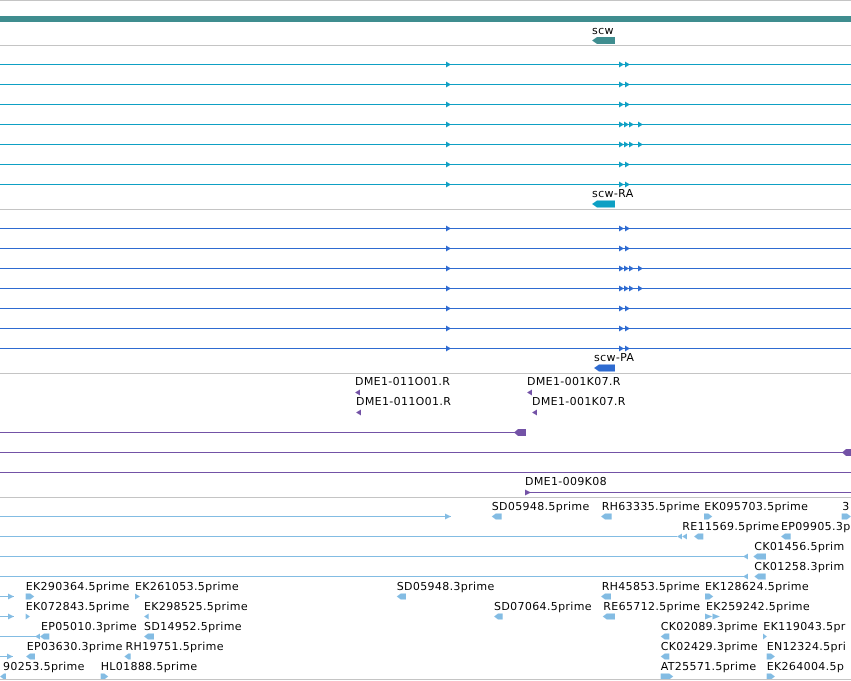 This screenshot has width=851, height=681. Describe the element at coordinates (74, 646) in the screenshot. I see `feature-label: EP03630.3prime` at that location.